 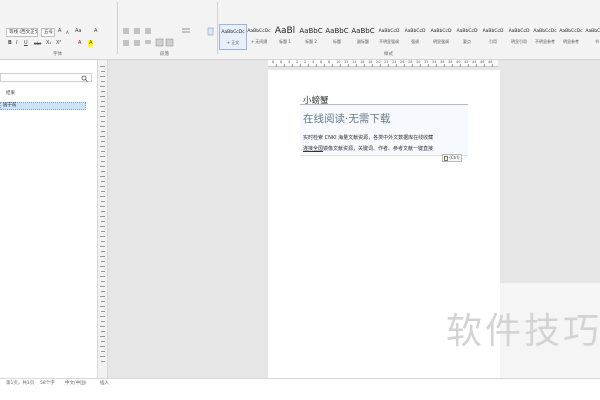 I want to click on style-name: 明显强调, so click(x=441, y=41).